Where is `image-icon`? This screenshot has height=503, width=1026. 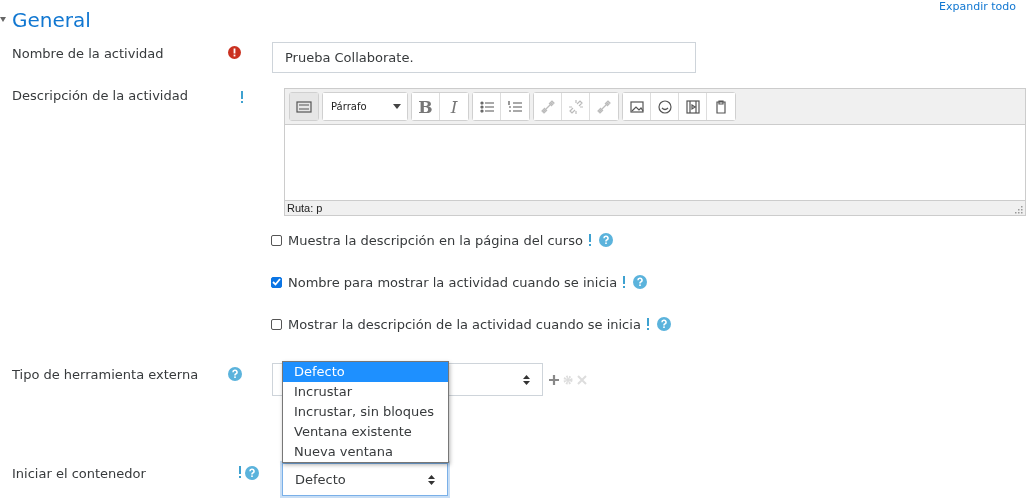
image-icon is located at coordinates (636, 106).